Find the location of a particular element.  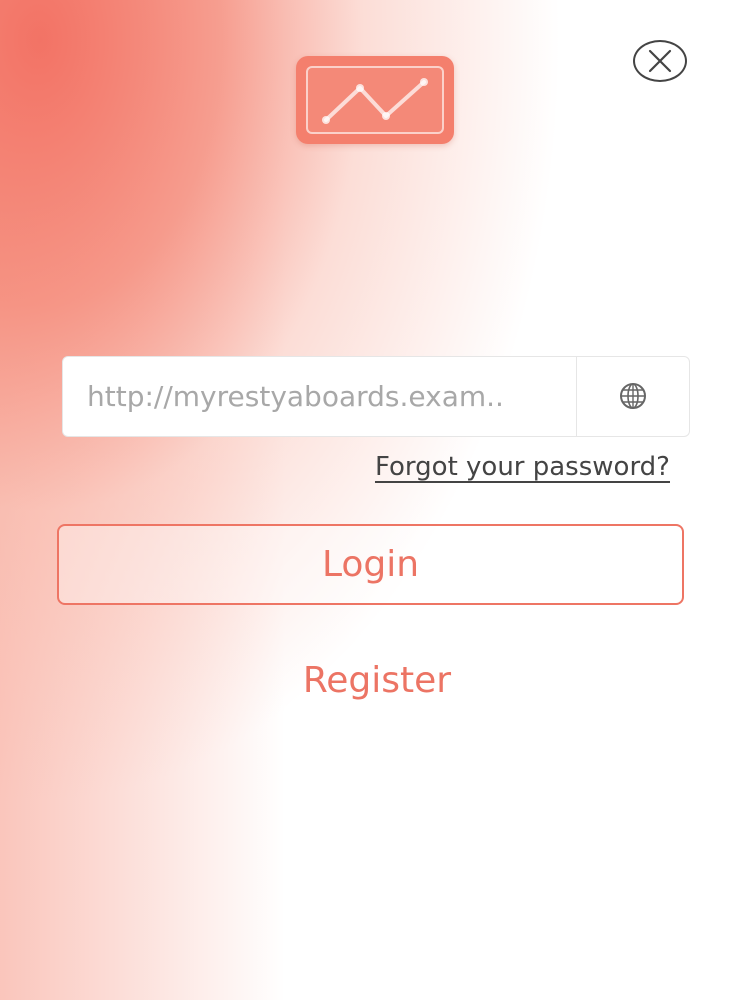

close-button is located at coordinates (660, 61).